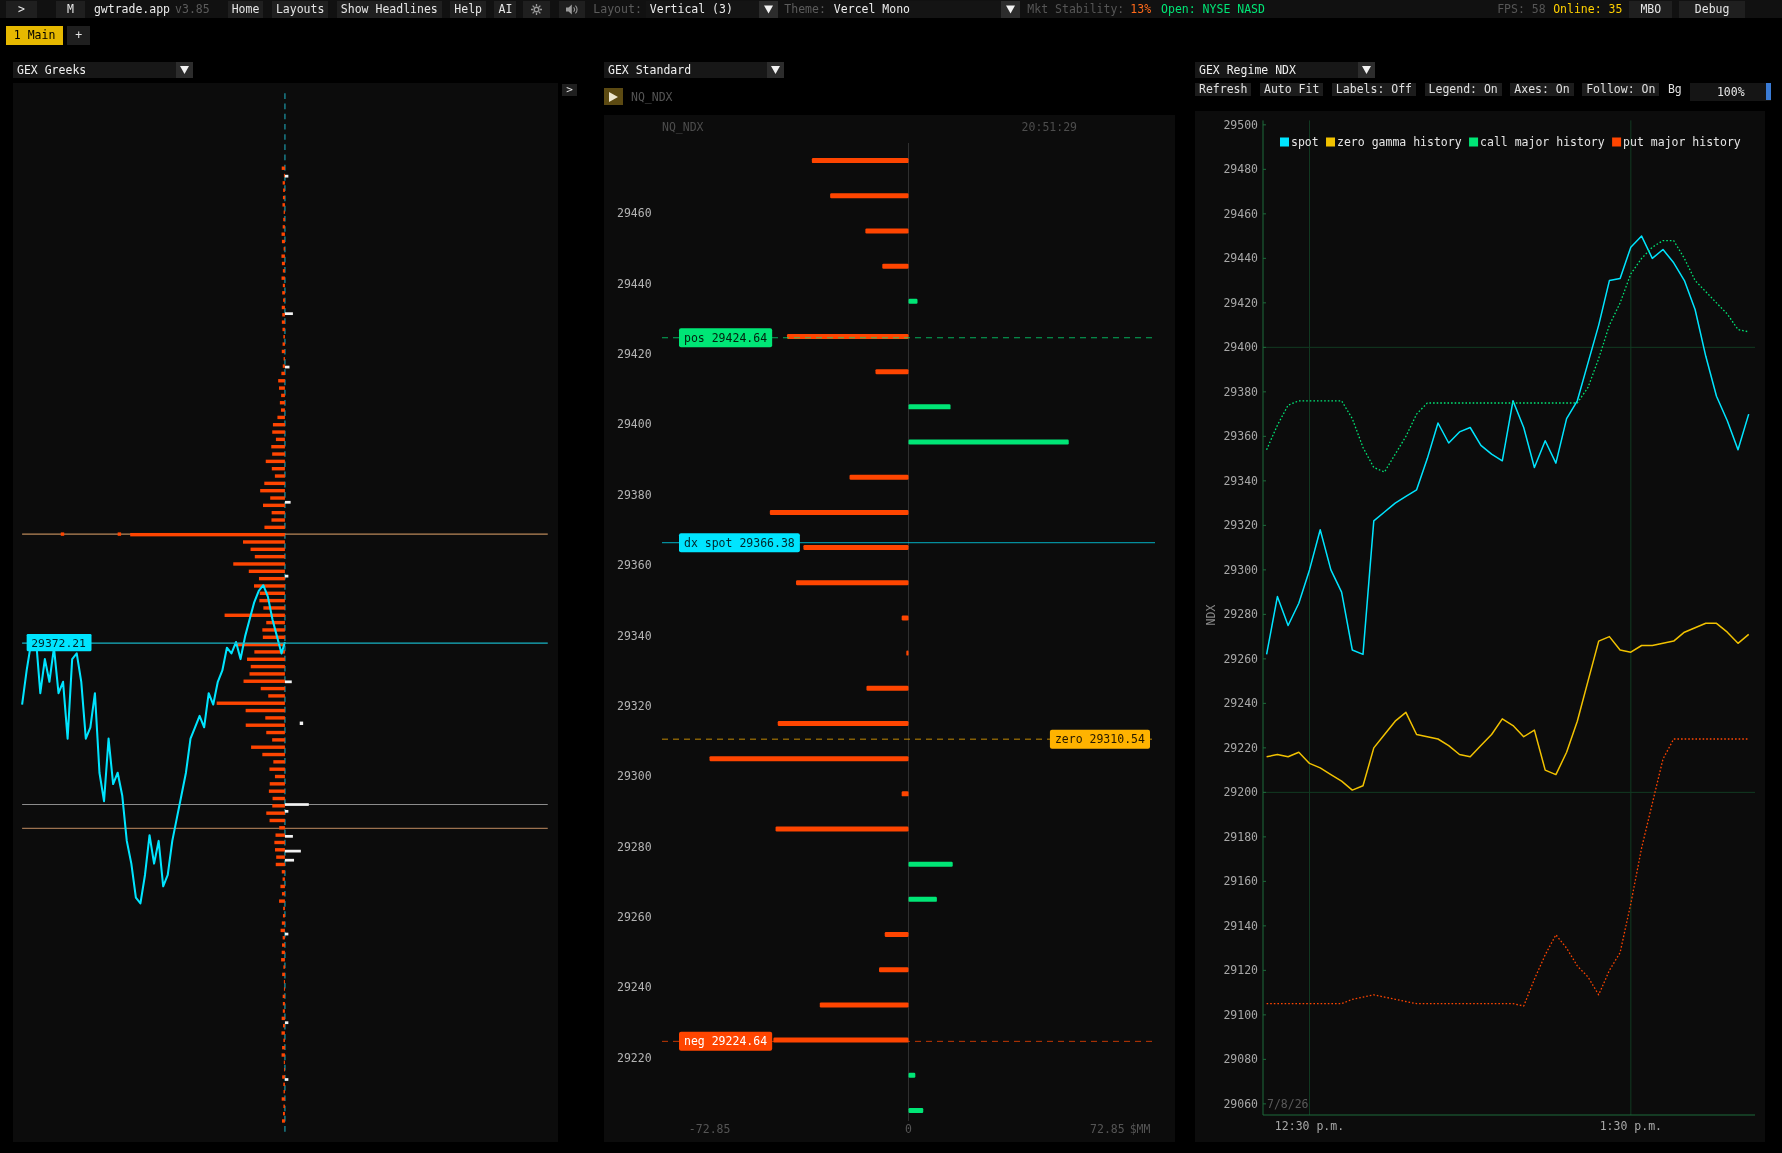 Image resolution: width=1782 pixels, height=1153 pixels. I want to click on nav-button: Home, so click(245, 9).